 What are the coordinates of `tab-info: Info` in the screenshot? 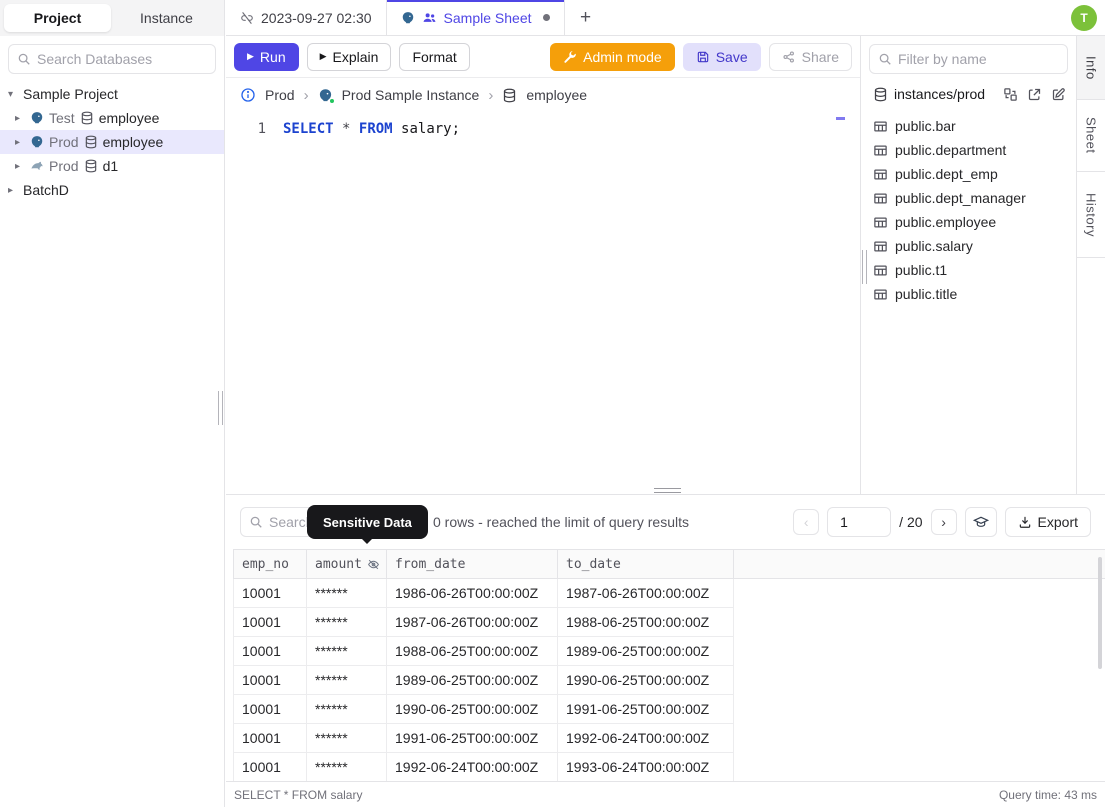 It's located at (1091, 68).